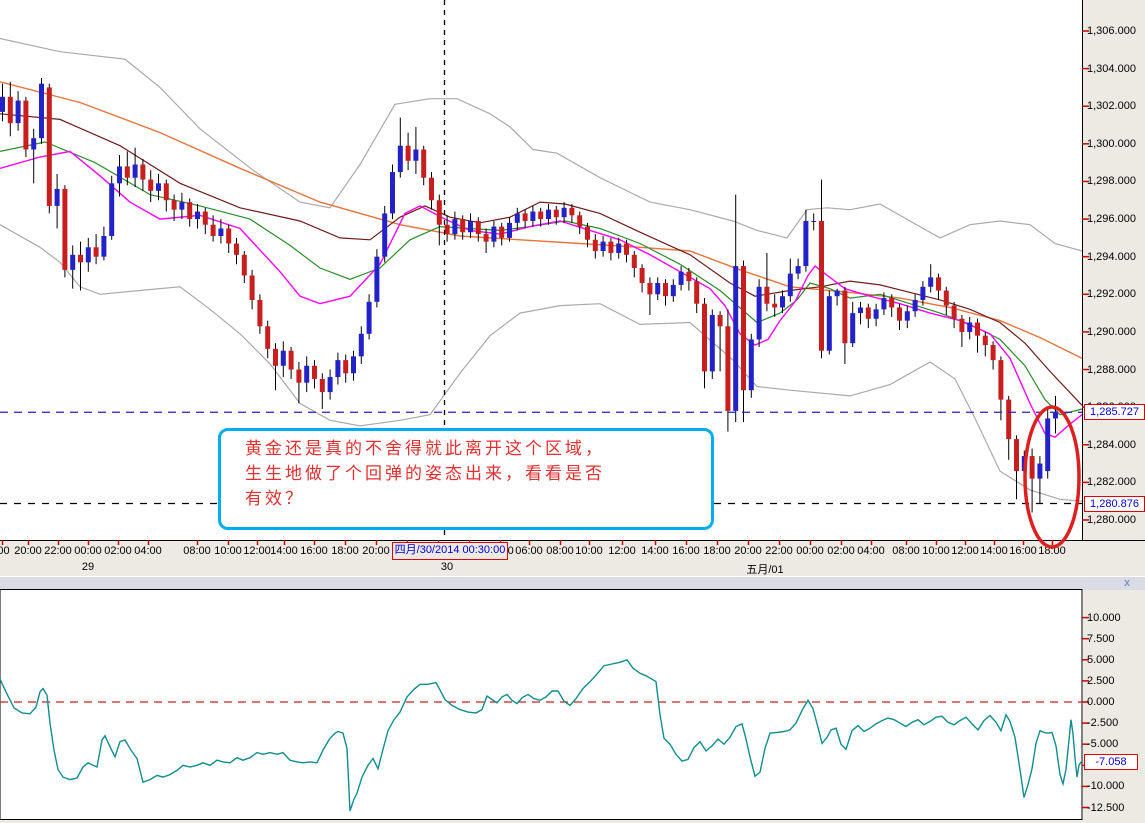 The height and width of the screenshot is (823, 1145). Describe the element at coordinates (450, 551) in the screenshot. I see `crosshair-date-marker: 四月/30/2014 00:30:00` at that location.